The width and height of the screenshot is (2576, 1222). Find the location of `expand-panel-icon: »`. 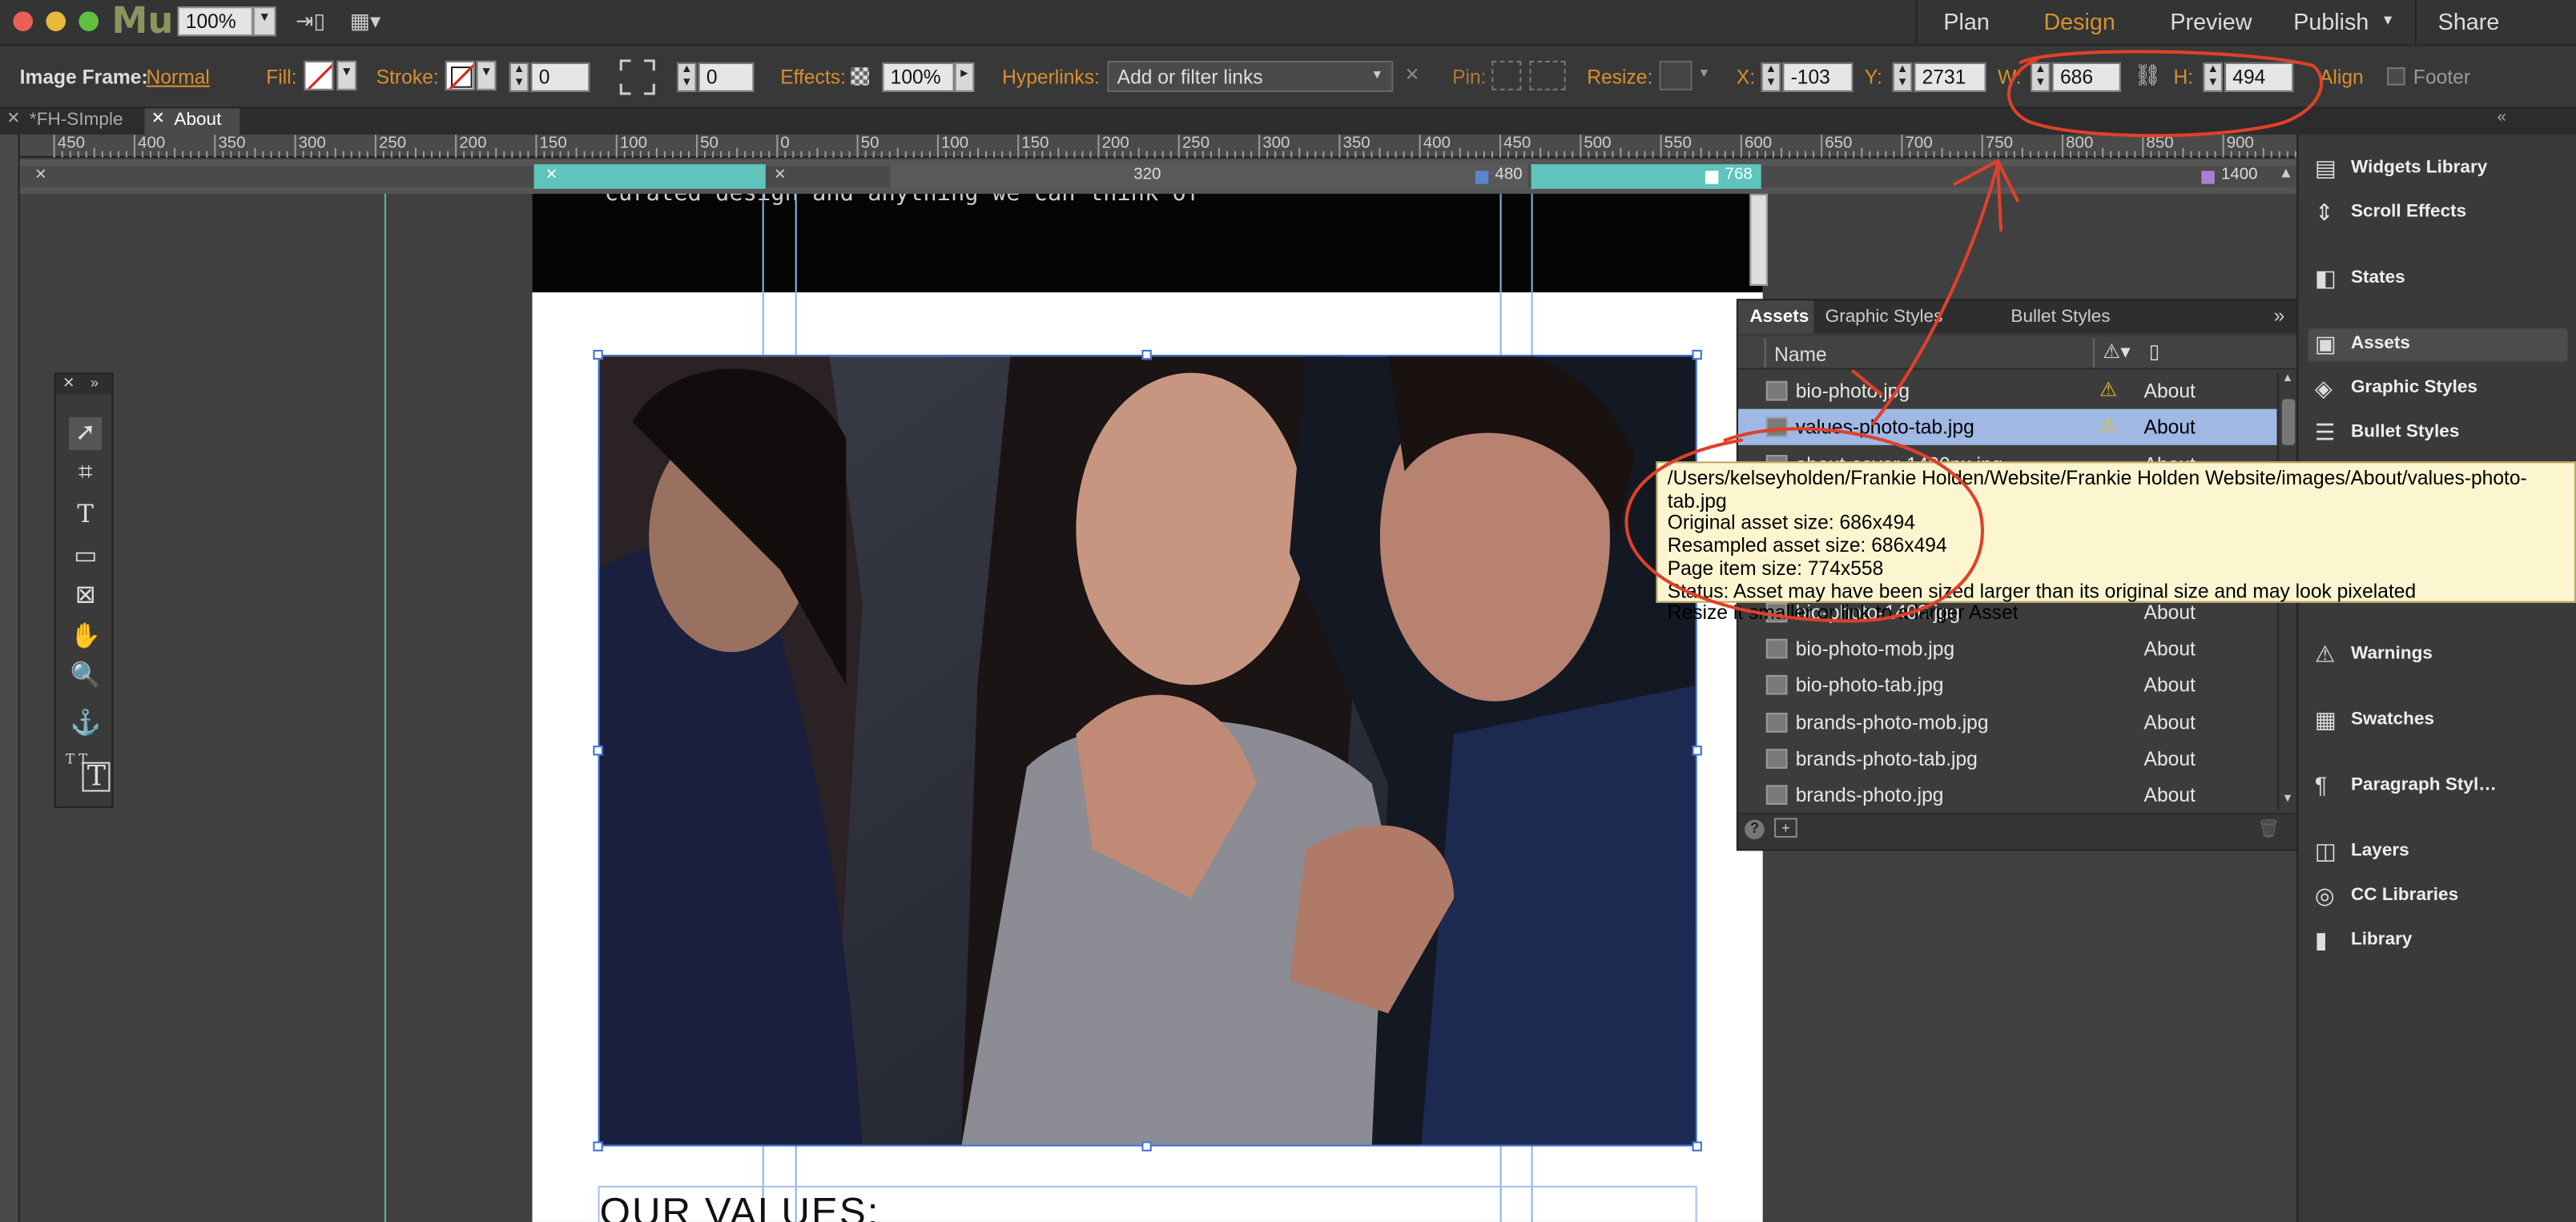

expand-panel-icon: » is located at coordinates (95, 383).